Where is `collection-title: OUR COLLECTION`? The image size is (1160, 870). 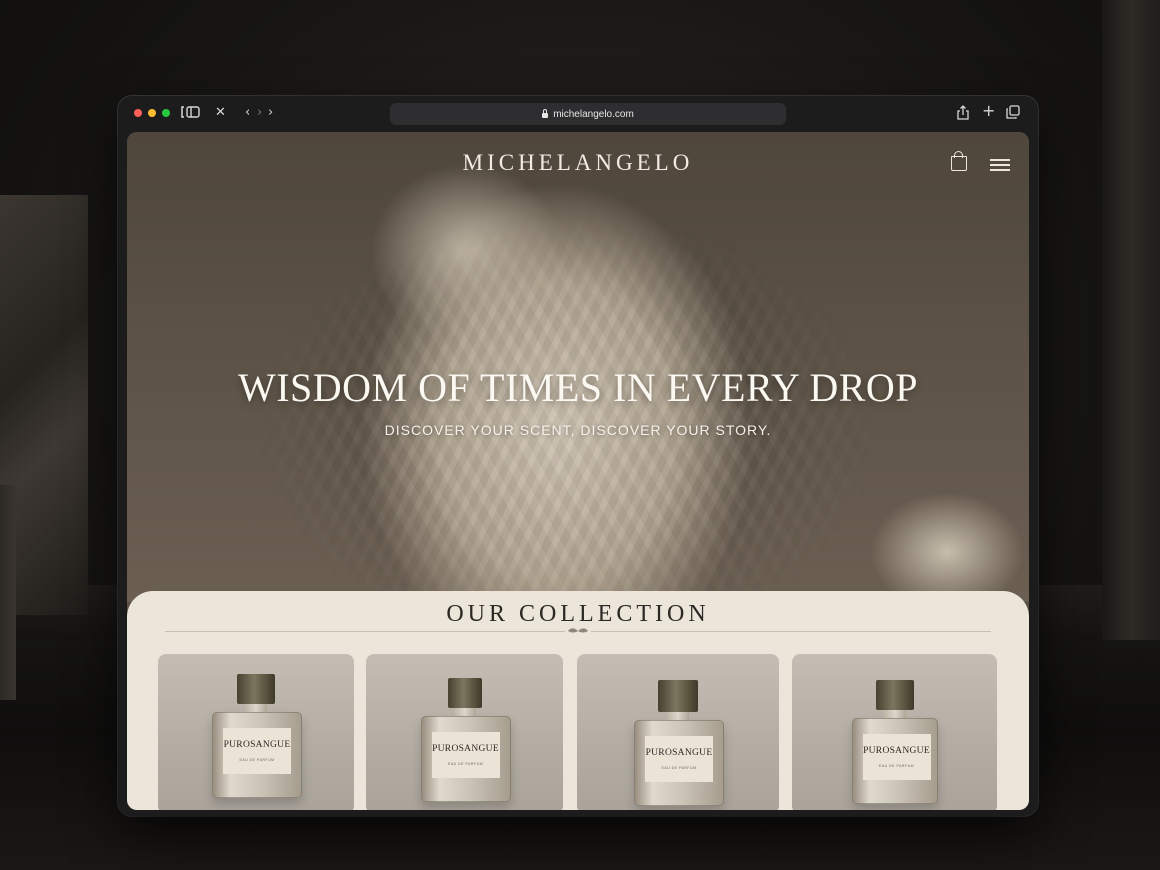
collection-title: OUR COLLECTION is located at coordinates (578, 614).